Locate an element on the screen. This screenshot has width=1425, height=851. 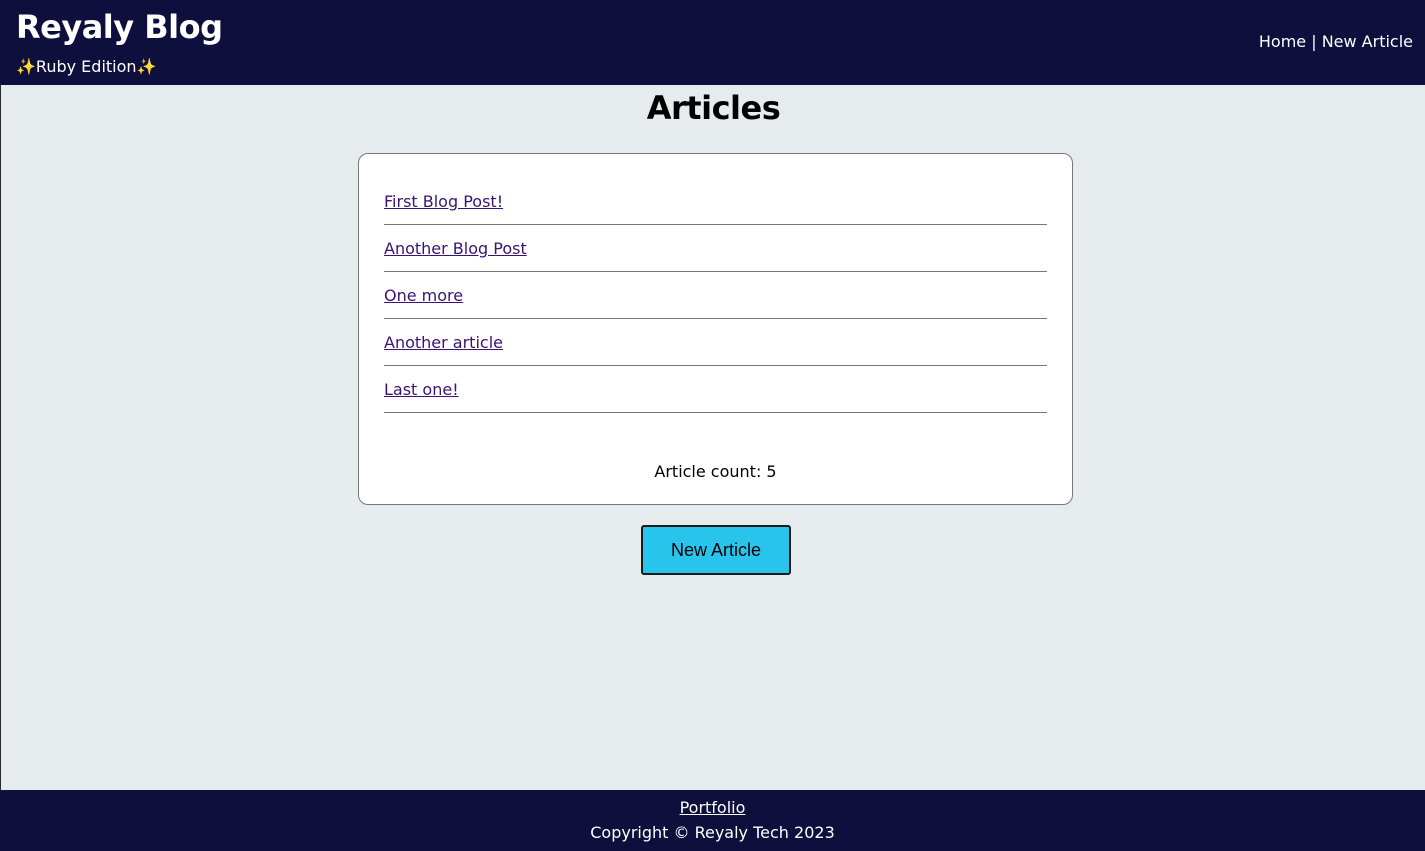
list-item: Another article is located at coordinates (715, 342).